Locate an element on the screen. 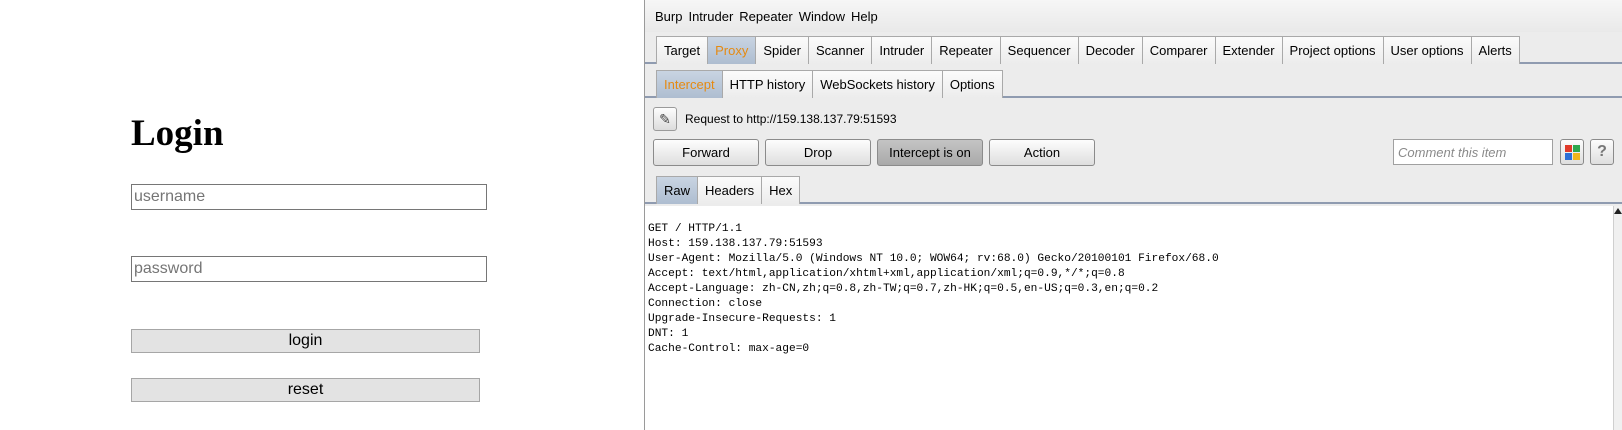  menu-help: Help is located at coordinates (864, 16).